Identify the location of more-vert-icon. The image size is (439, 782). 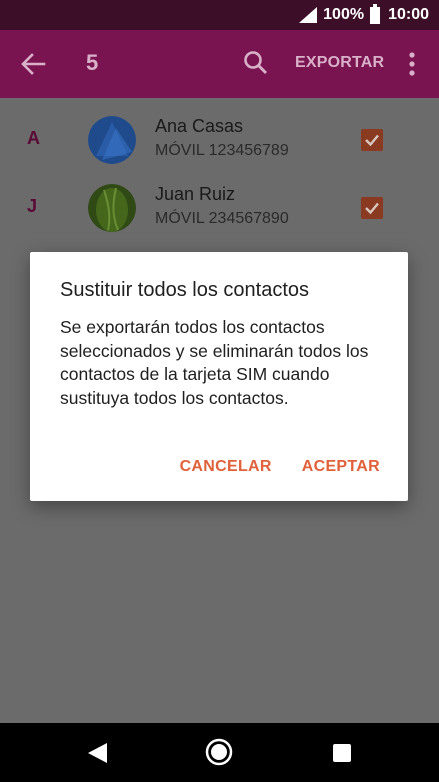
(412, 64).